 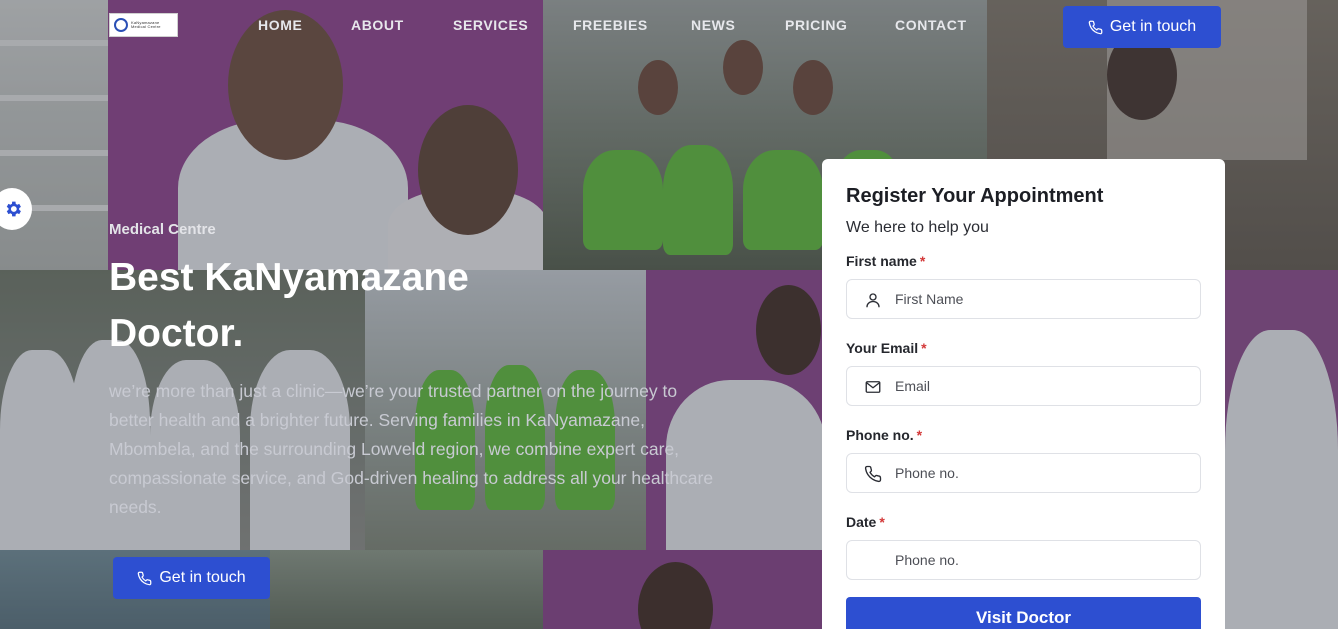 I want to click on logo-text: KaNyamazane Medical Centre, so click(x=146, y=24).